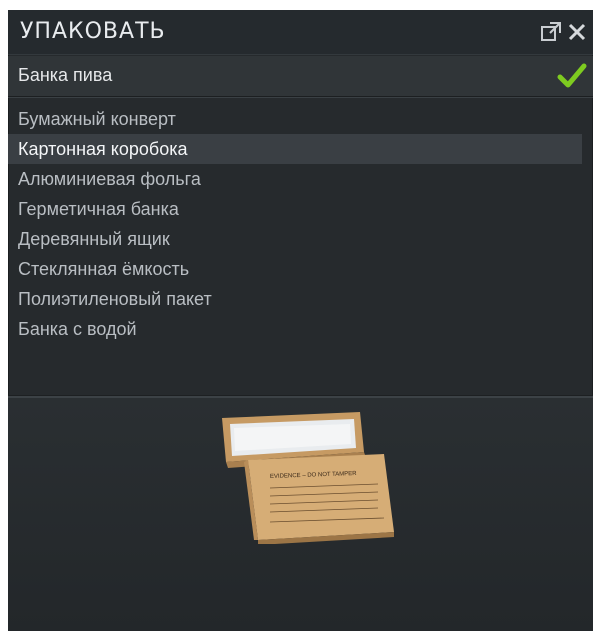 Image resolution: width=593 pixels, height=631 pixels. I want to click on selected-item-label: Банка пива, so click(65, 75).